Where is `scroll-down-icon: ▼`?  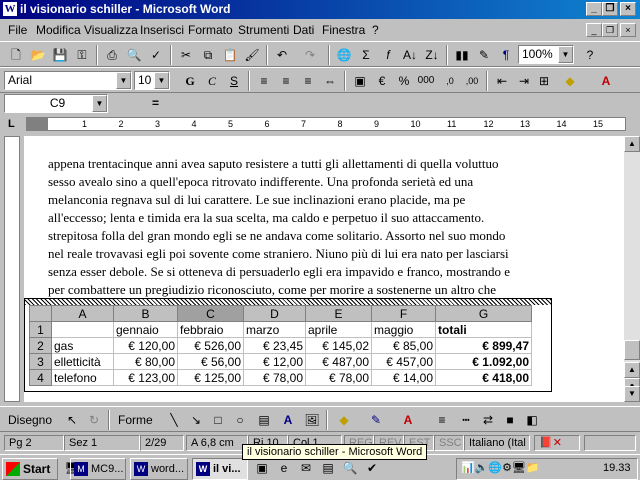 scroll-down-icon: ▼ is located at coordinates (632, 394).